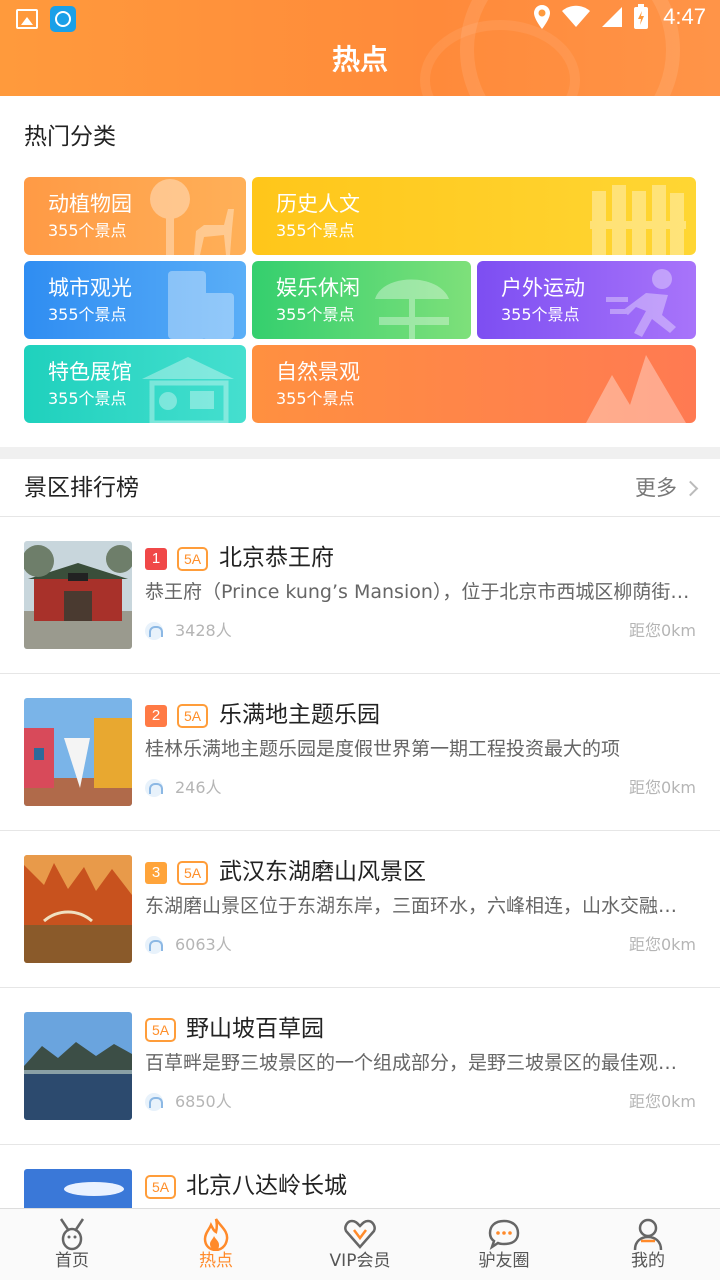  I want to click on listener-count: 6850人, so click(203, 1101).